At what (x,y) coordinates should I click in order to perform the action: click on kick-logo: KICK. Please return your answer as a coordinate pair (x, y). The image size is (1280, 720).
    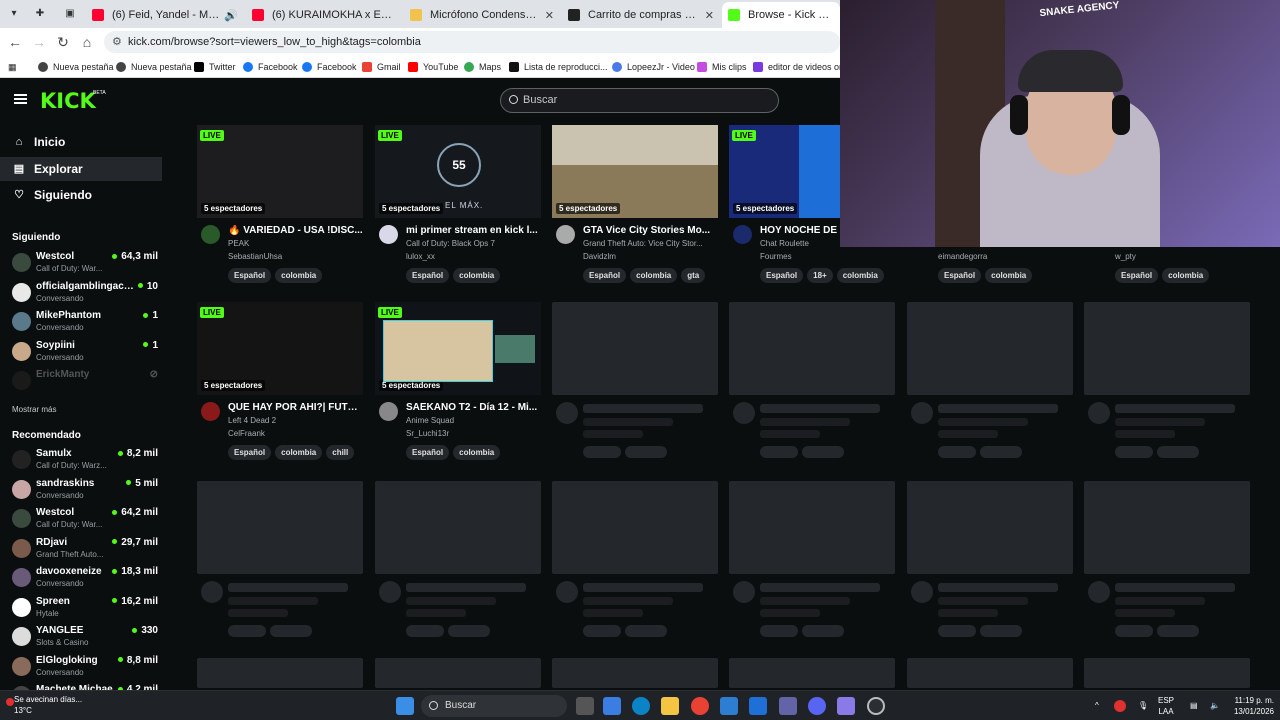
    Looking at the image, I should click on (68, 101).